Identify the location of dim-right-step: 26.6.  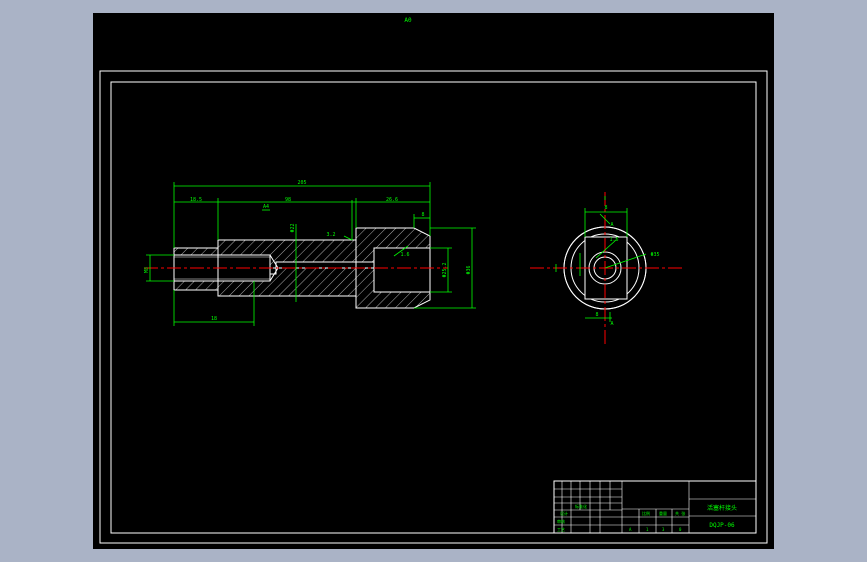
(392, 200).